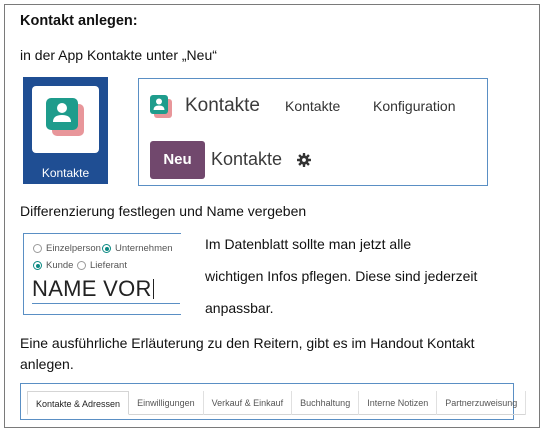 The width and height of the screenshot is (544, 432). I want to click on name-input: NAME VOR, so click(106, 290).